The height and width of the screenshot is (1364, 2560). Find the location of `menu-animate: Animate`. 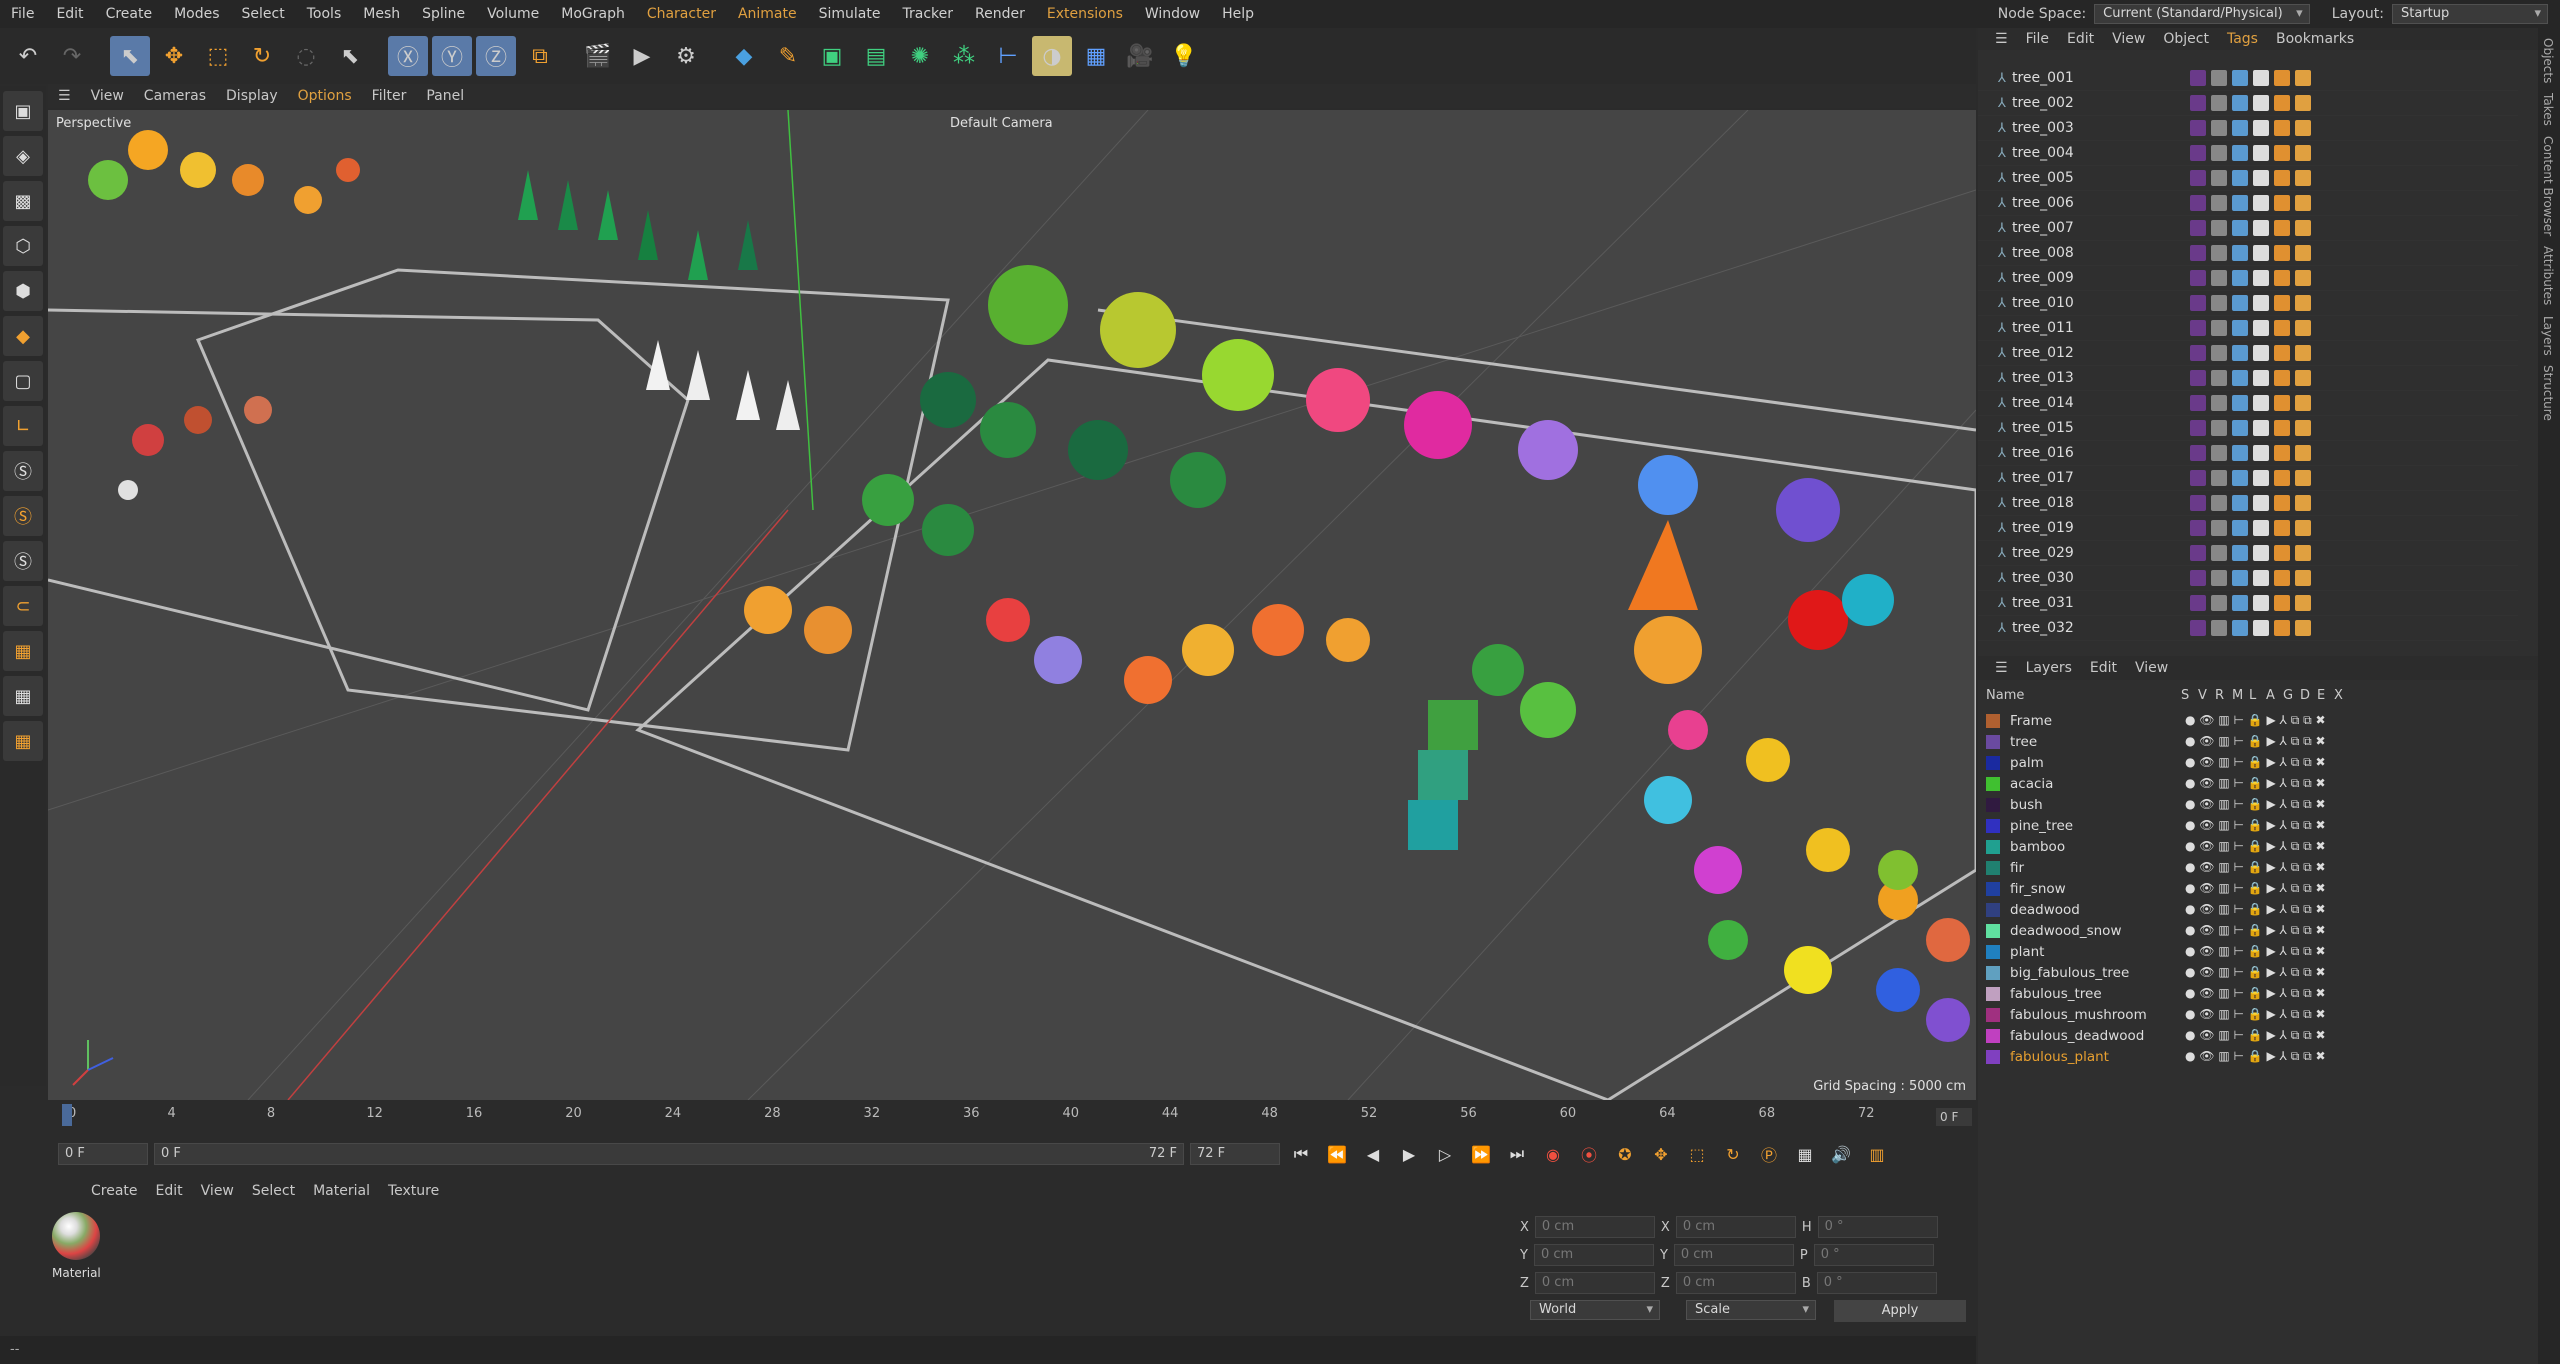

menu-animate: Animate is located at coordinates (767, 14).